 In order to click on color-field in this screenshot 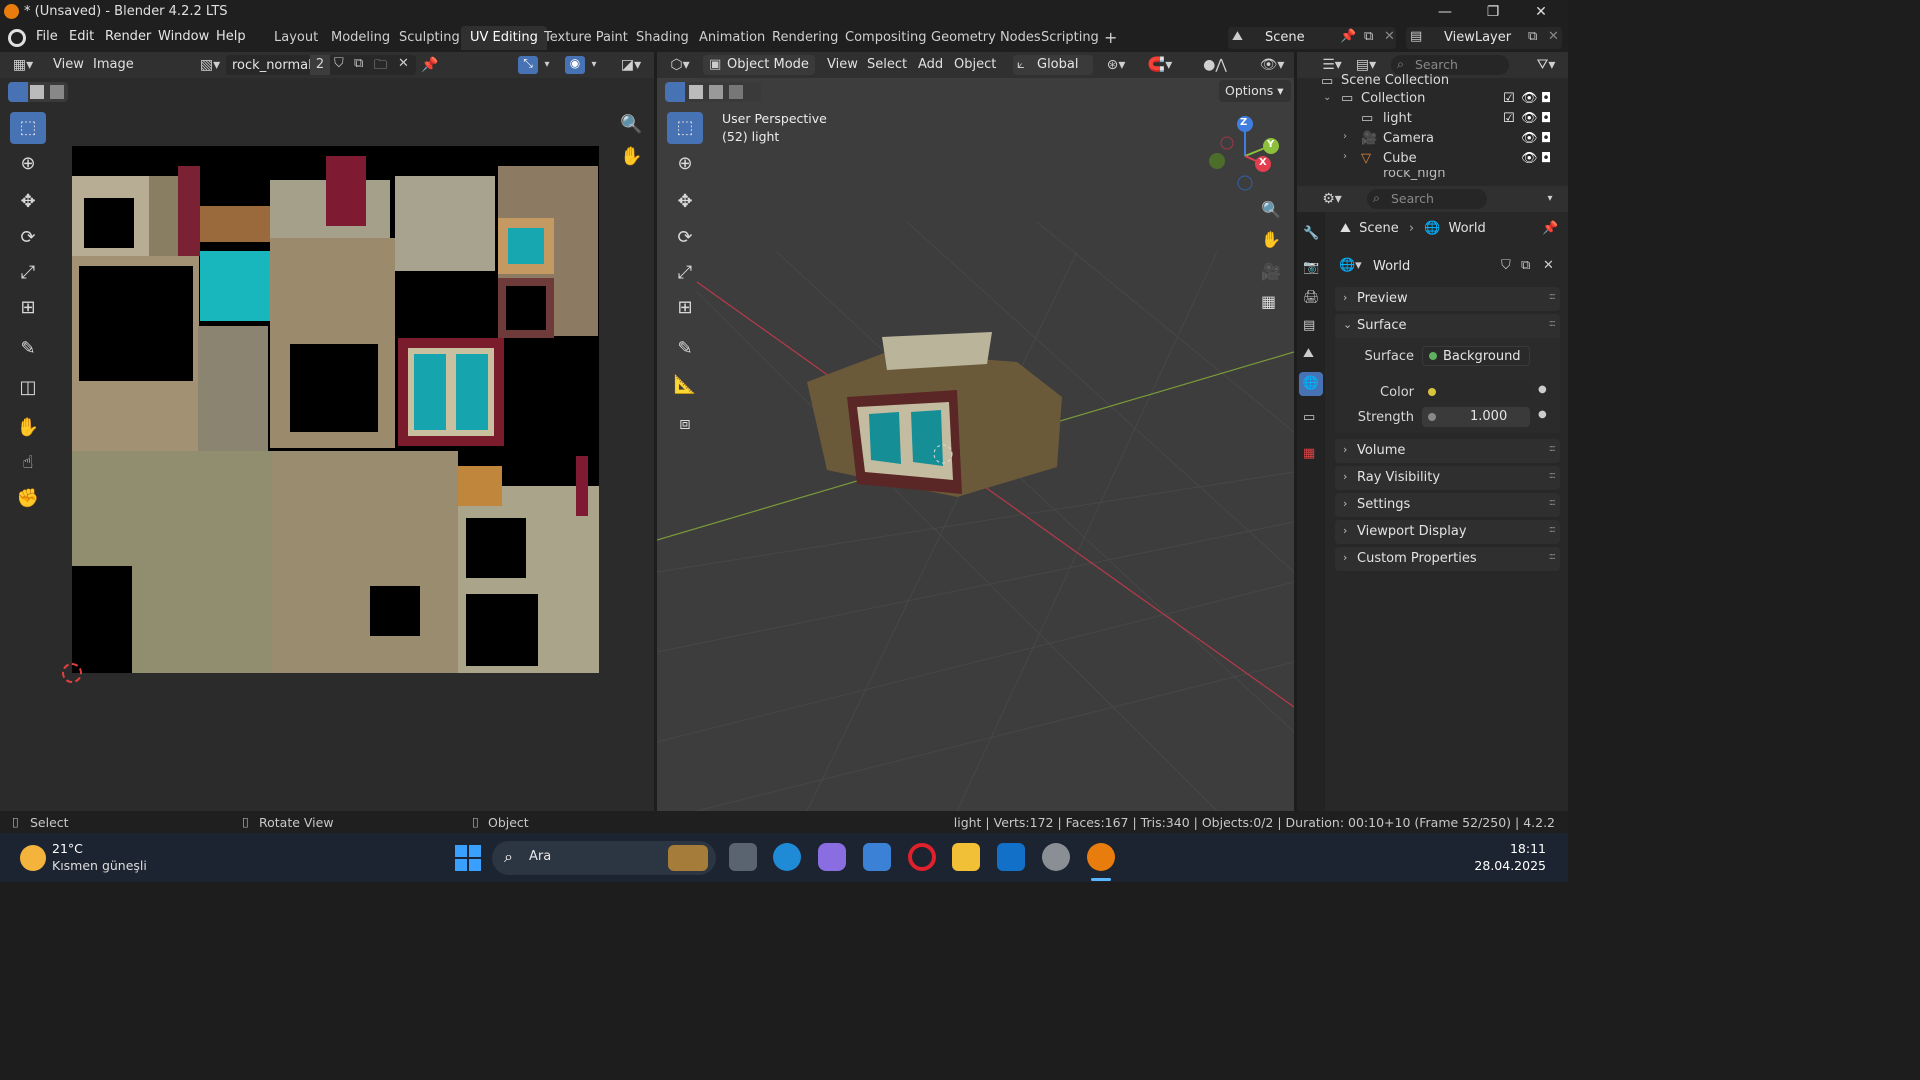, I will do `click(1476, 392)`.